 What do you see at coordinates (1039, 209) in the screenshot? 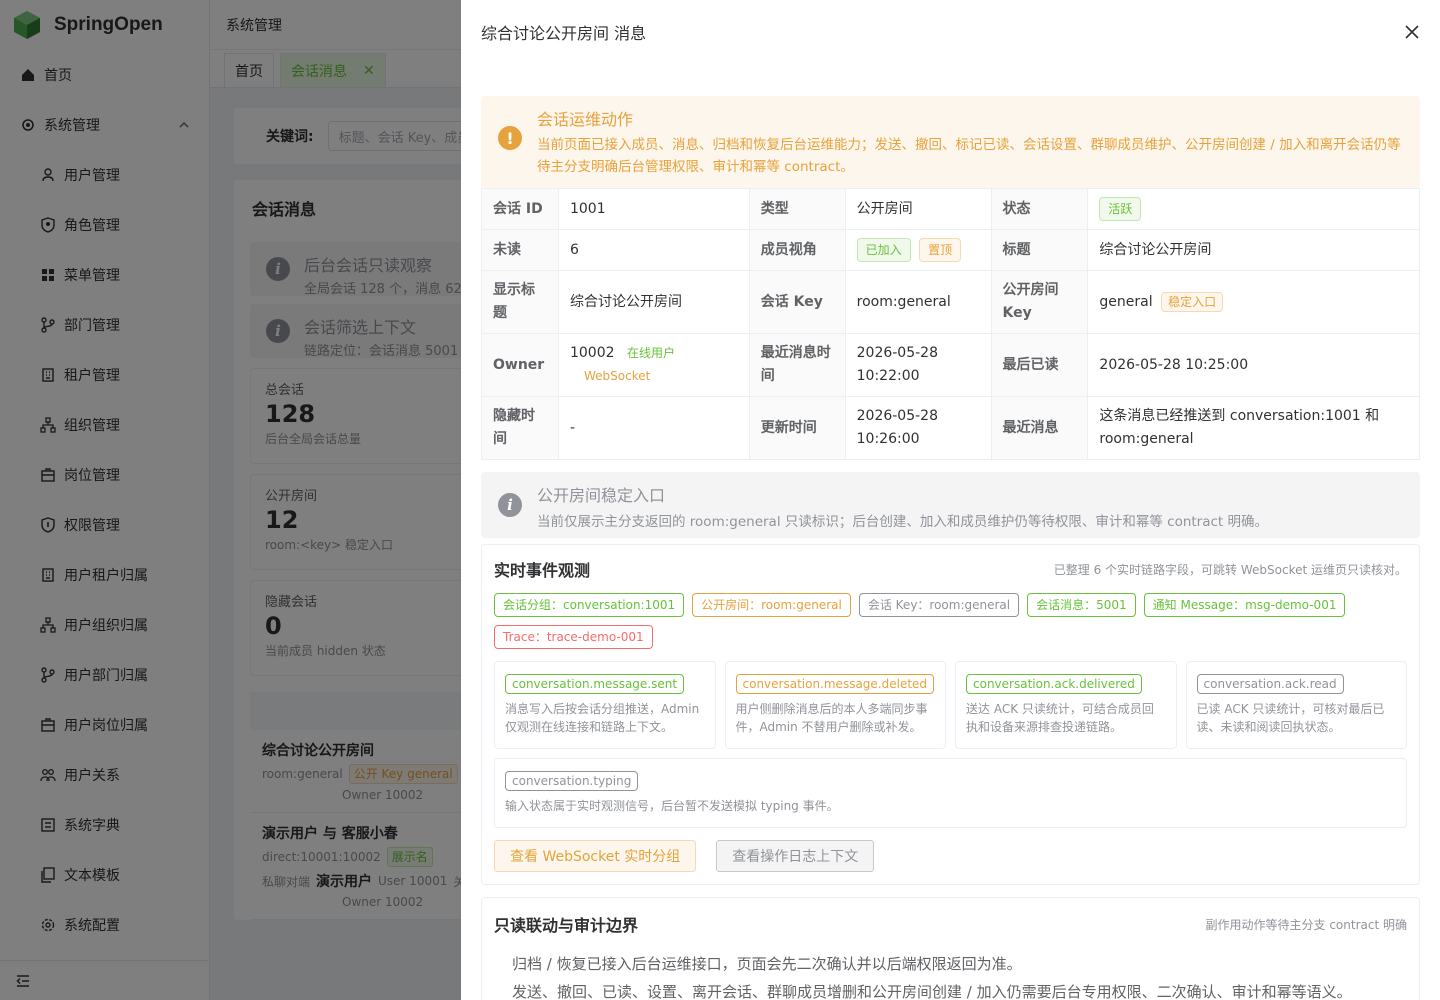
I see `detail-label: 状态` at bounding box center [1039, 209].